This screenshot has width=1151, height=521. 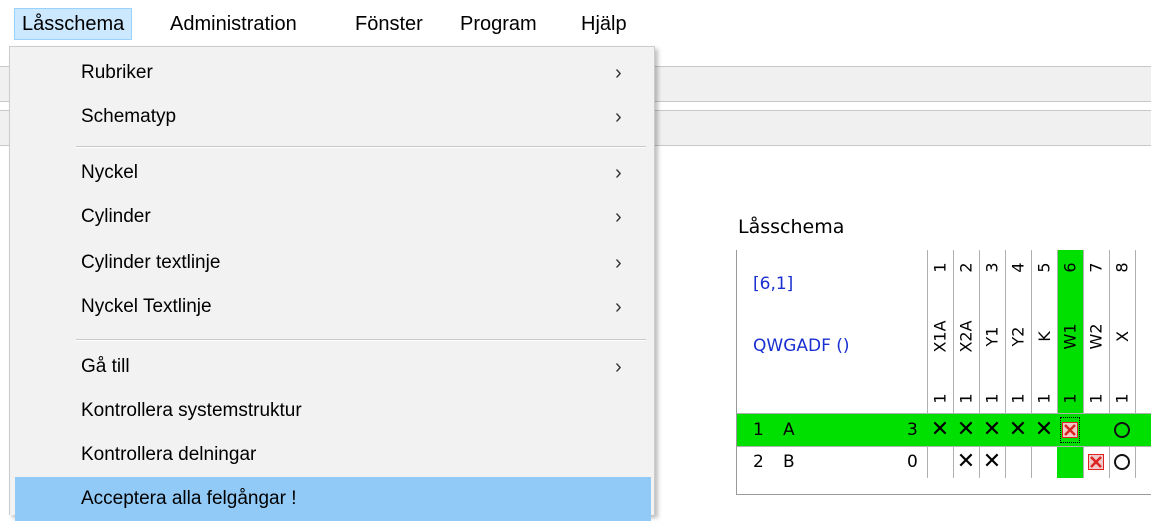 I want to click on column-name: W2, so click(x=1096, y=336).